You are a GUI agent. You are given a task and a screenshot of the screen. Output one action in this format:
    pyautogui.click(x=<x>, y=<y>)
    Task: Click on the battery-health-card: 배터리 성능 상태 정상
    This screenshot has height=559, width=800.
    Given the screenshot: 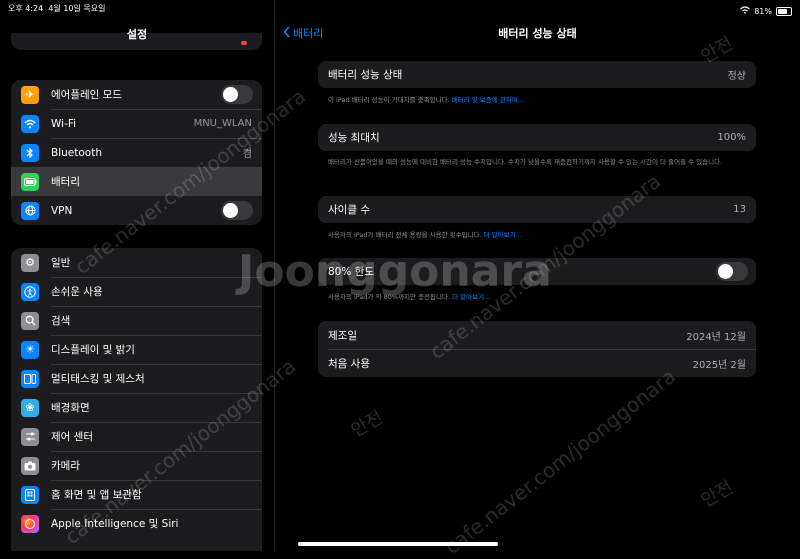 What is the action you would take?
    pyautogui.click(x=537, y=74)
    